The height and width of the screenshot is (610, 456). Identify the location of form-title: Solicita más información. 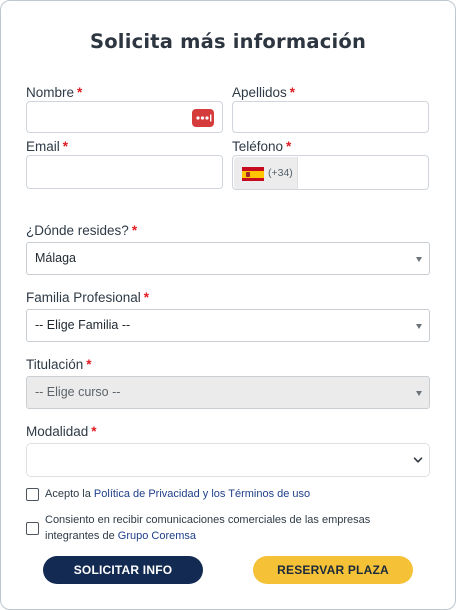
(228, 41).